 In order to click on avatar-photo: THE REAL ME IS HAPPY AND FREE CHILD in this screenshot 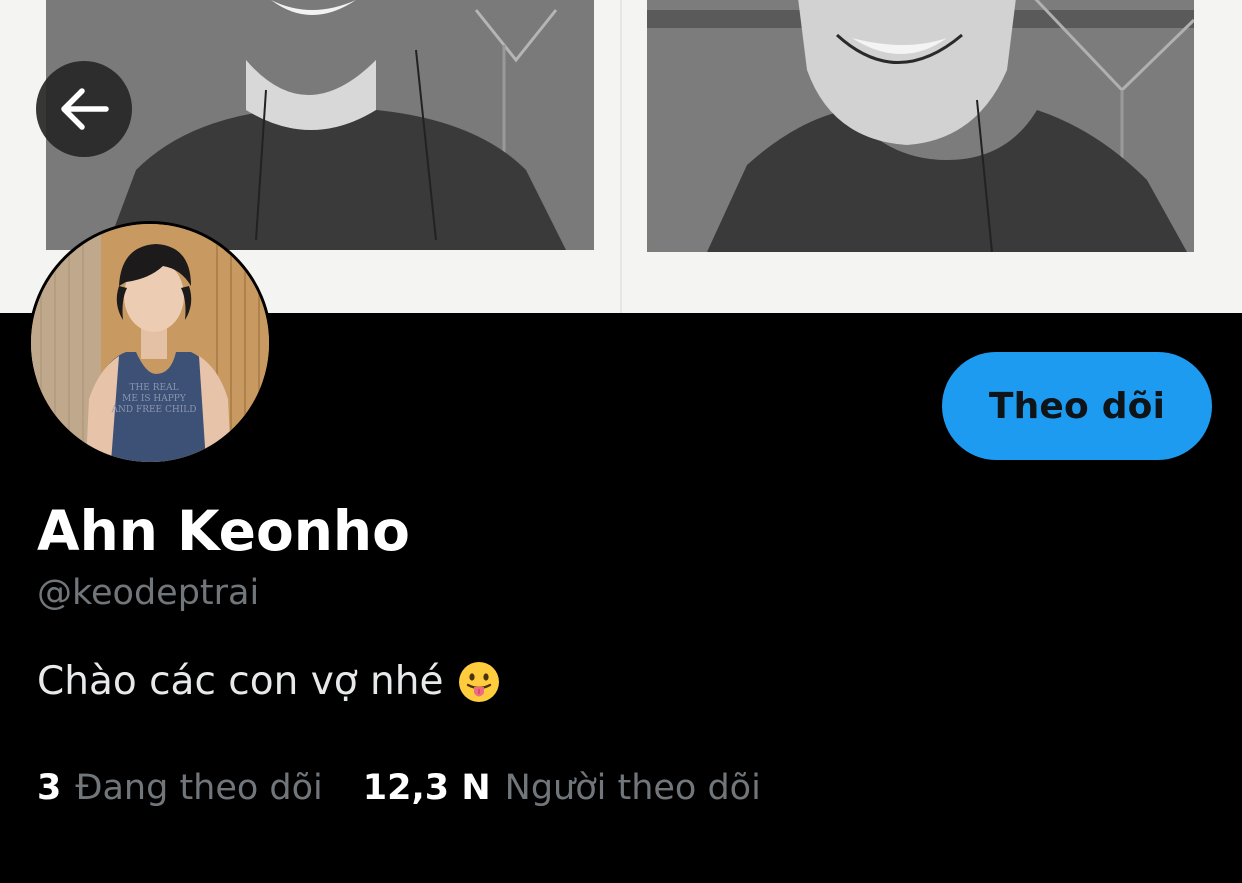, I will do `click(150, 343)`.